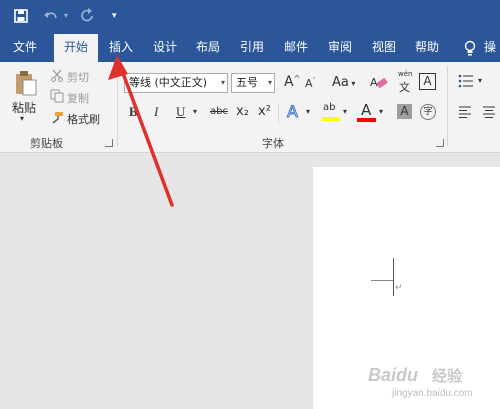 This screenshot has width=500, height=409. What do you see at coordinates (432, 393) in the screenshot?
I see `watermark-url: jingyan.baidu.com` at bounding box center [432, 393].